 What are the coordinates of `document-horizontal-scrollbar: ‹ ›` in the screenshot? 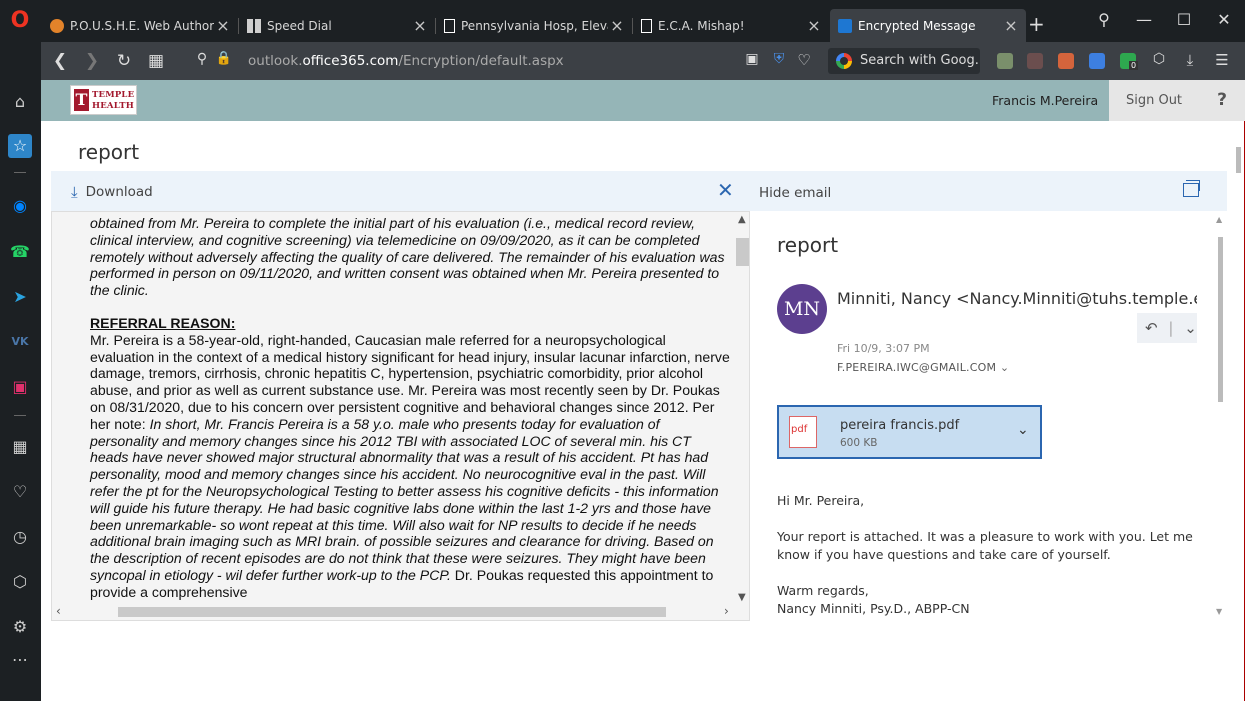 It's located at (394, 612).